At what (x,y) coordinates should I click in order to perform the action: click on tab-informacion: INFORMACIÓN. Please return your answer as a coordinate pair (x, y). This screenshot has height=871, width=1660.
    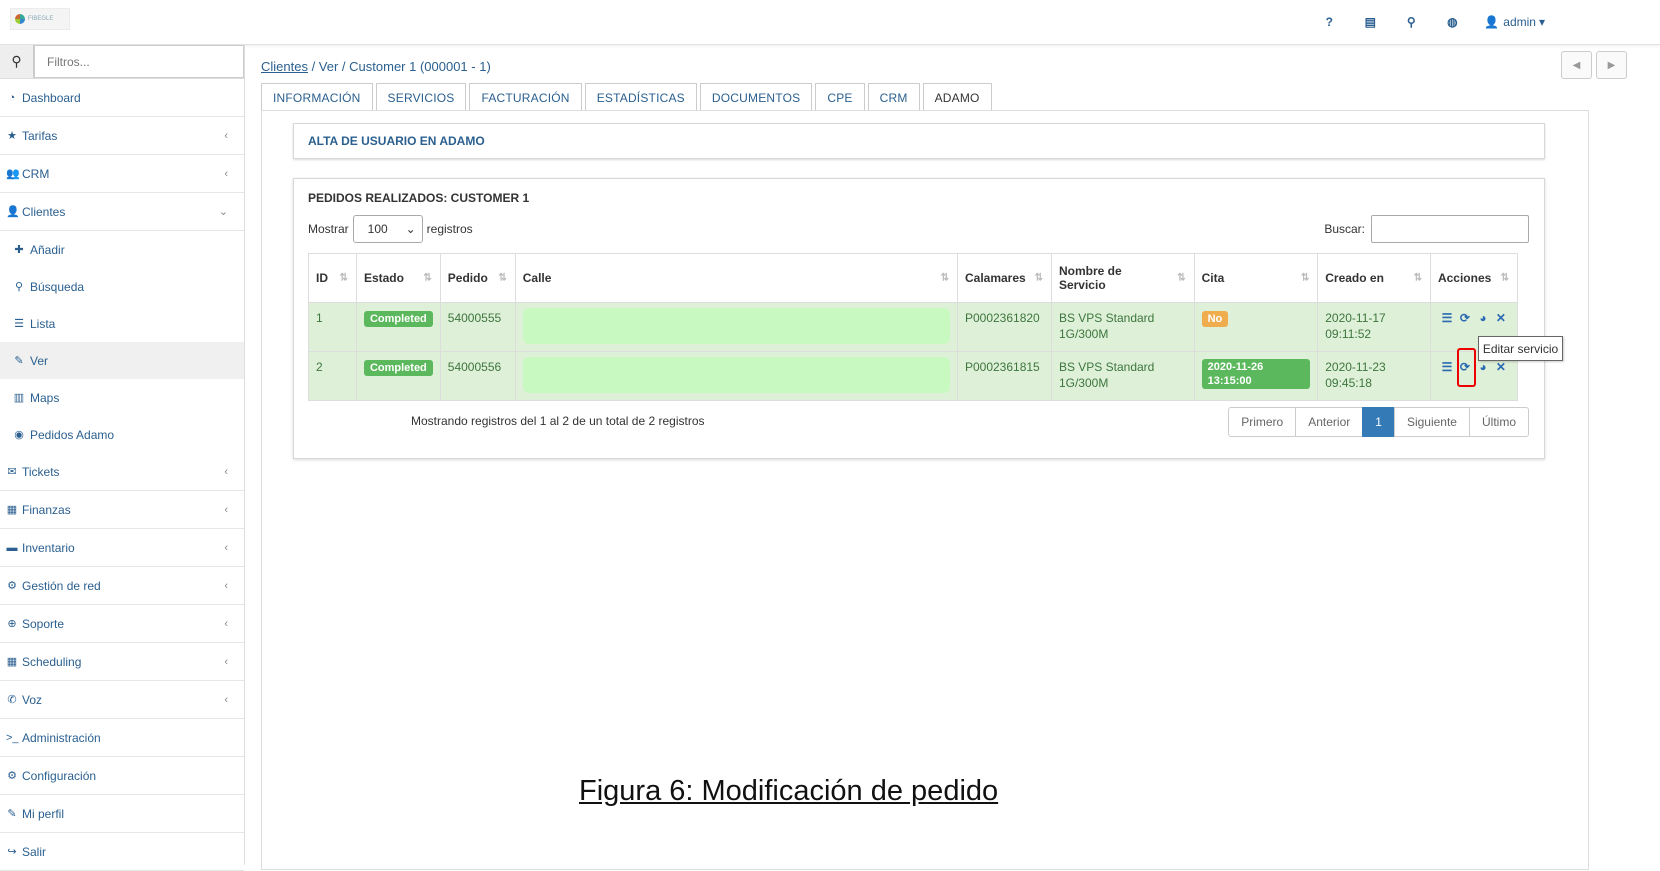
    Looking at the image, I should click on (317, 97).